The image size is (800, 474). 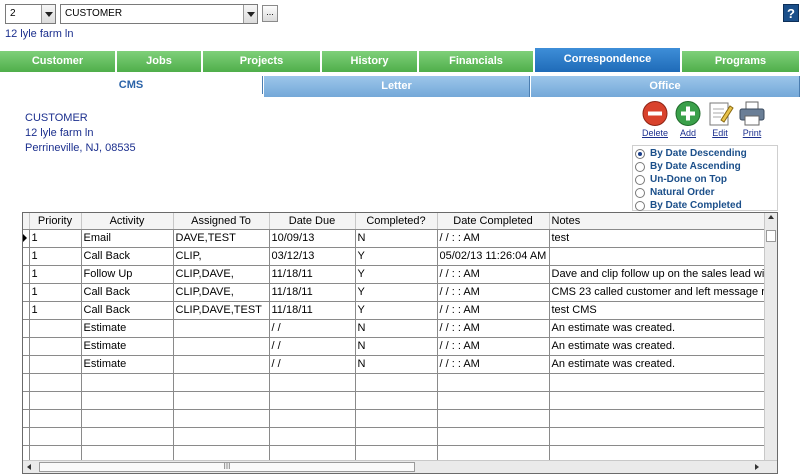 I want to click on column-header-assigned-to: Assigned To, so click(x=221, y=221).